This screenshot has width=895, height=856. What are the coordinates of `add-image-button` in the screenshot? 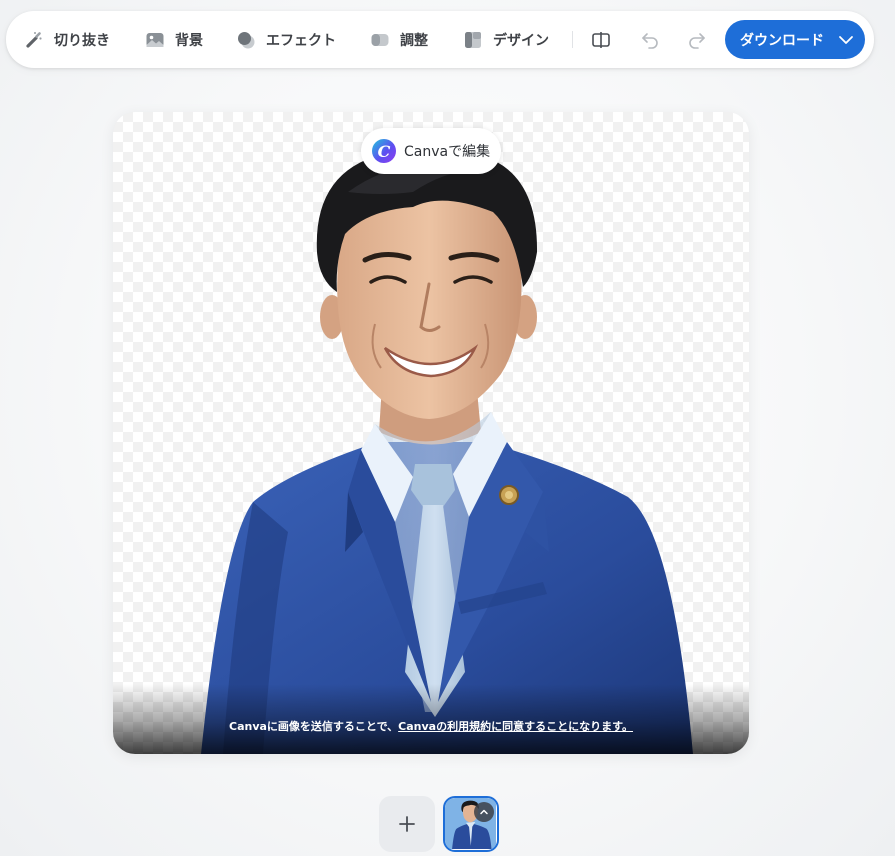 It's located at (407, 824).